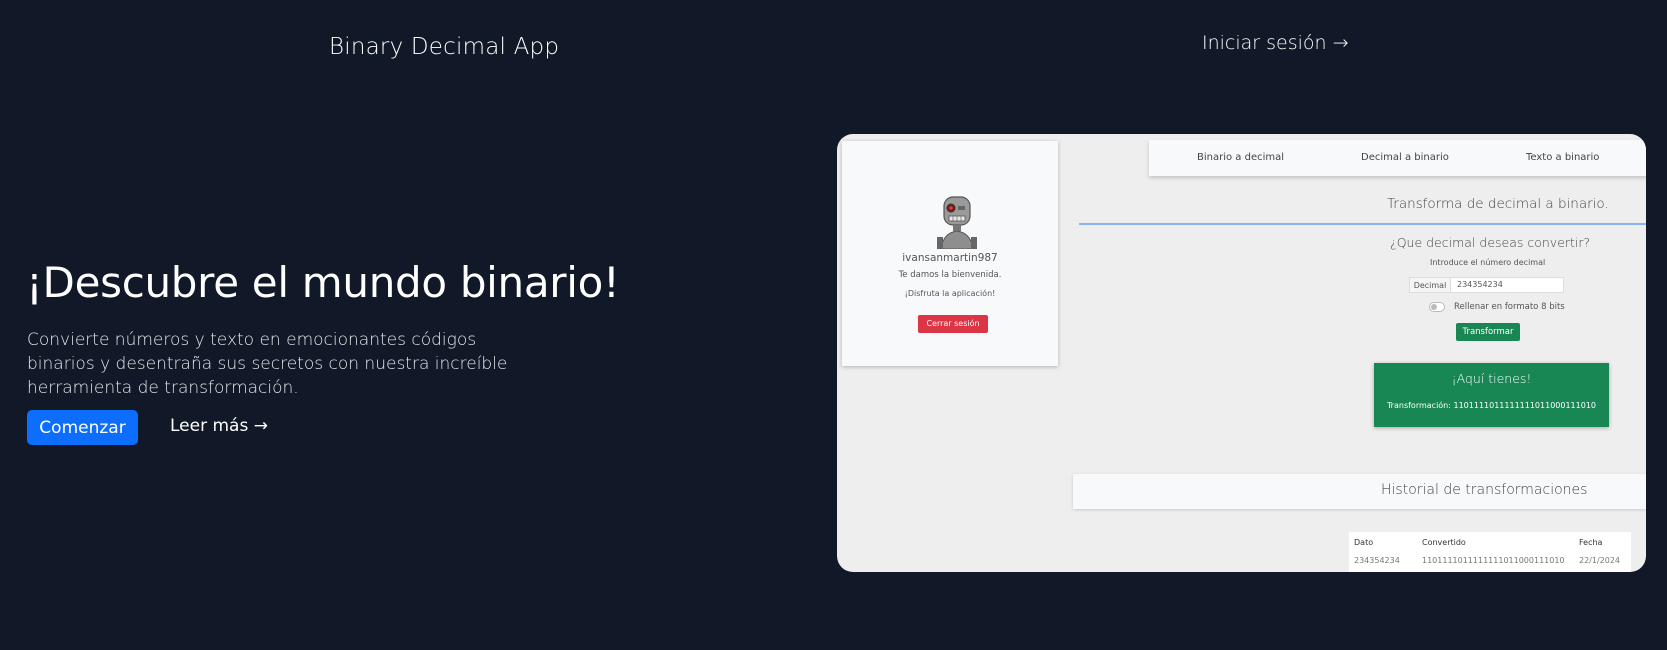  Describe the element at coordinates (1493, 560) in the screenshot. I see `table-cell-converted: 1101111011111111011000111010` at that location.